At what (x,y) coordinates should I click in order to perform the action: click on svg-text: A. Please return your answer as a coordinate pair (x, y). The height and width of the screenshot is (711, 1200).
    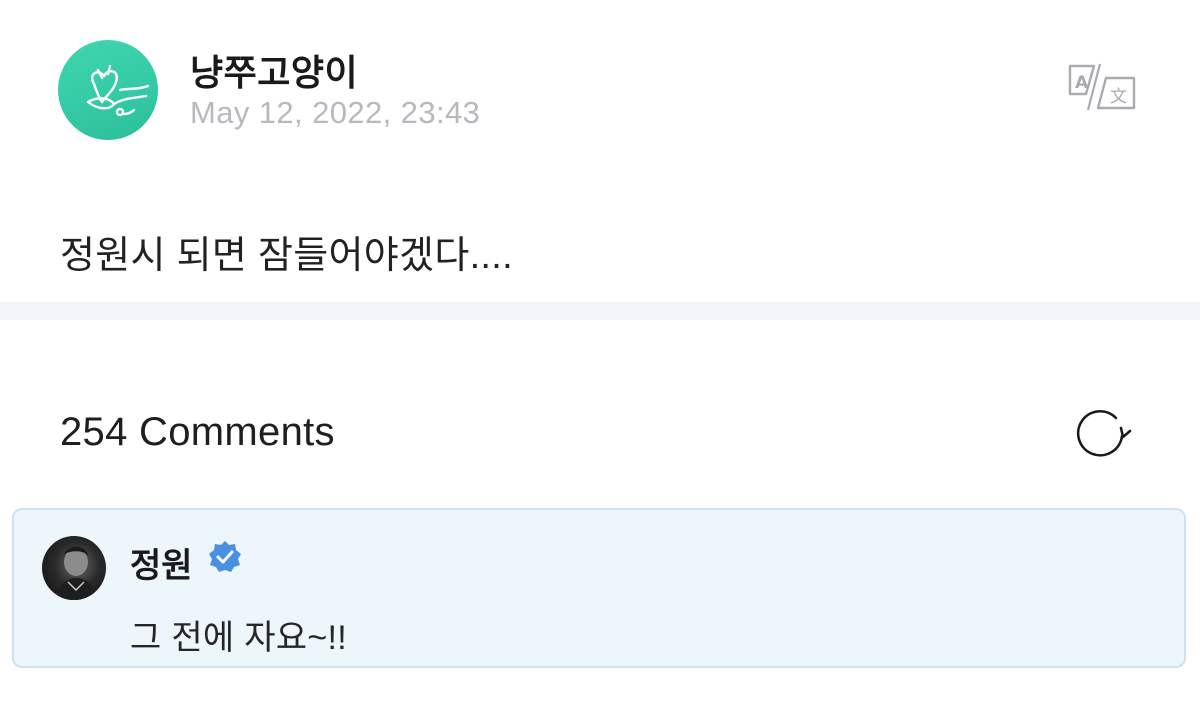
    Looking at the image, I should click on (1082, 83).